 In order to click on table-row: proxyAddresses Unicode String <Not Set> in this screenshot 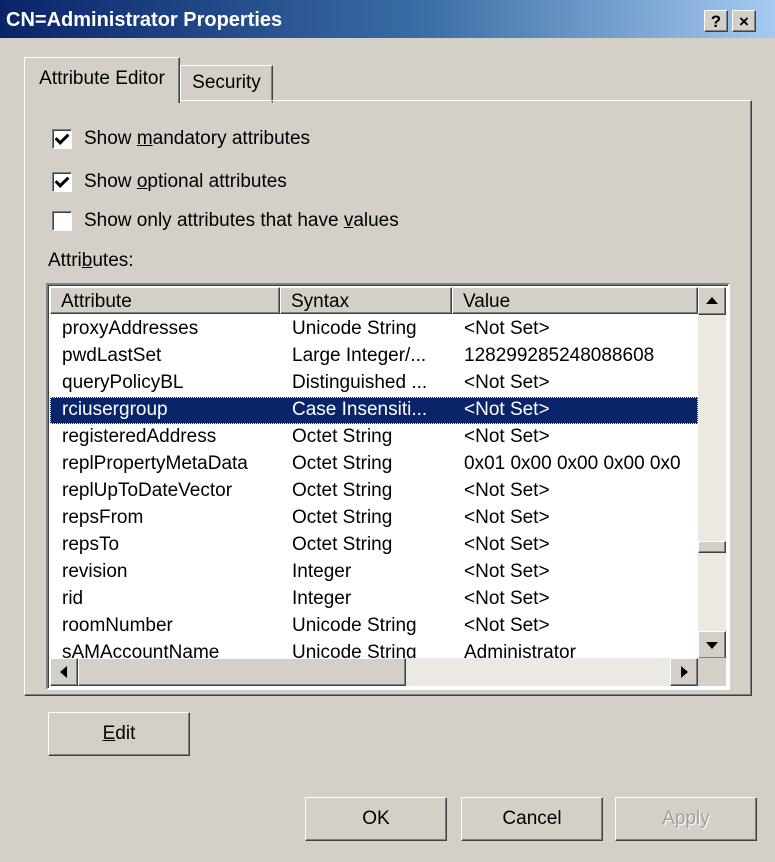, I will do `click(374, 329)`.